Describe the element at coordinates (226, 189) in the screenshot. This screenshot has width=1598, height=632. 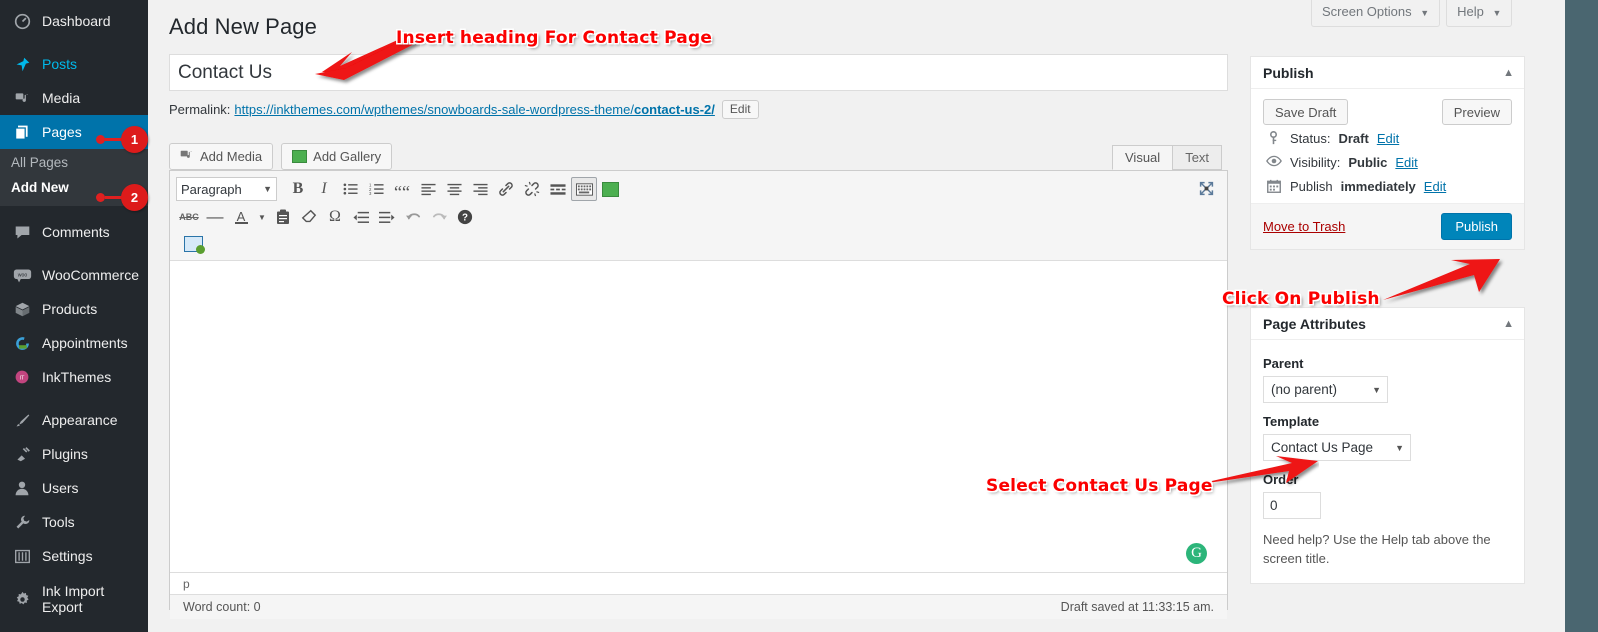
I see `format-select: Paragraph ▼` at that location.